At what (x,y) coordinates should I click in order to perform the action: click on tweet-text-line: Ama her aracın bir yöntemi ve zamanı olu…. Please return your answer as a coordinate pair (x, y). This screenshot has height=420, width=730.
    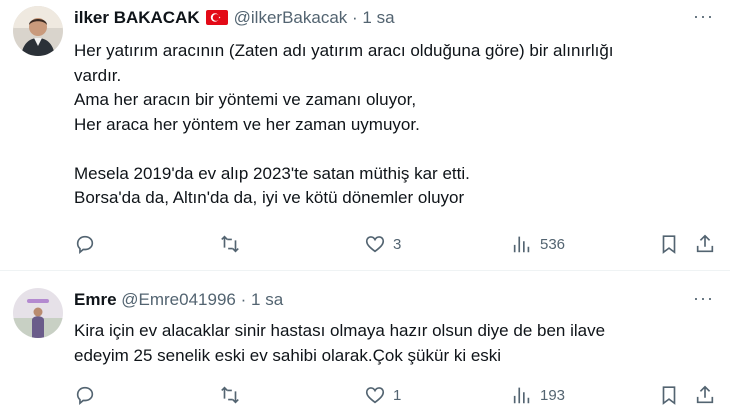
    Looking at the image, I should click on (245, 99).